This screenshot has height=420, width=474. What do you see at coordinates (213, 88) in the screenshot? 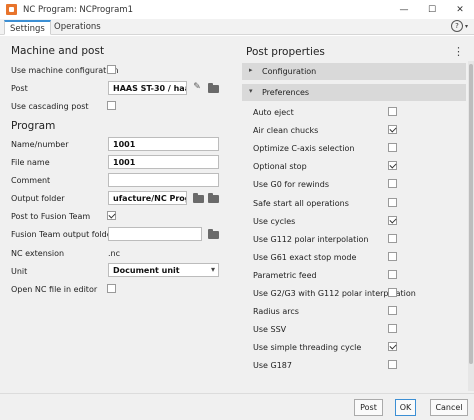
I see `folder-icon` at bounding box center [213, 88].